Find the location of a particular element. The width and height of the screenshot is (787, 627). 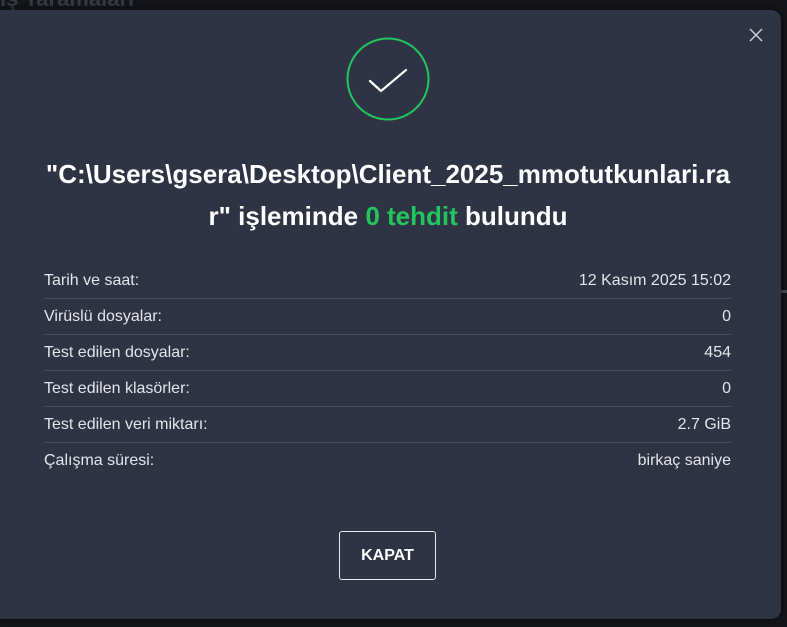

detail-label: Test edilen dosyalar: is located at coordinates (117, 352).